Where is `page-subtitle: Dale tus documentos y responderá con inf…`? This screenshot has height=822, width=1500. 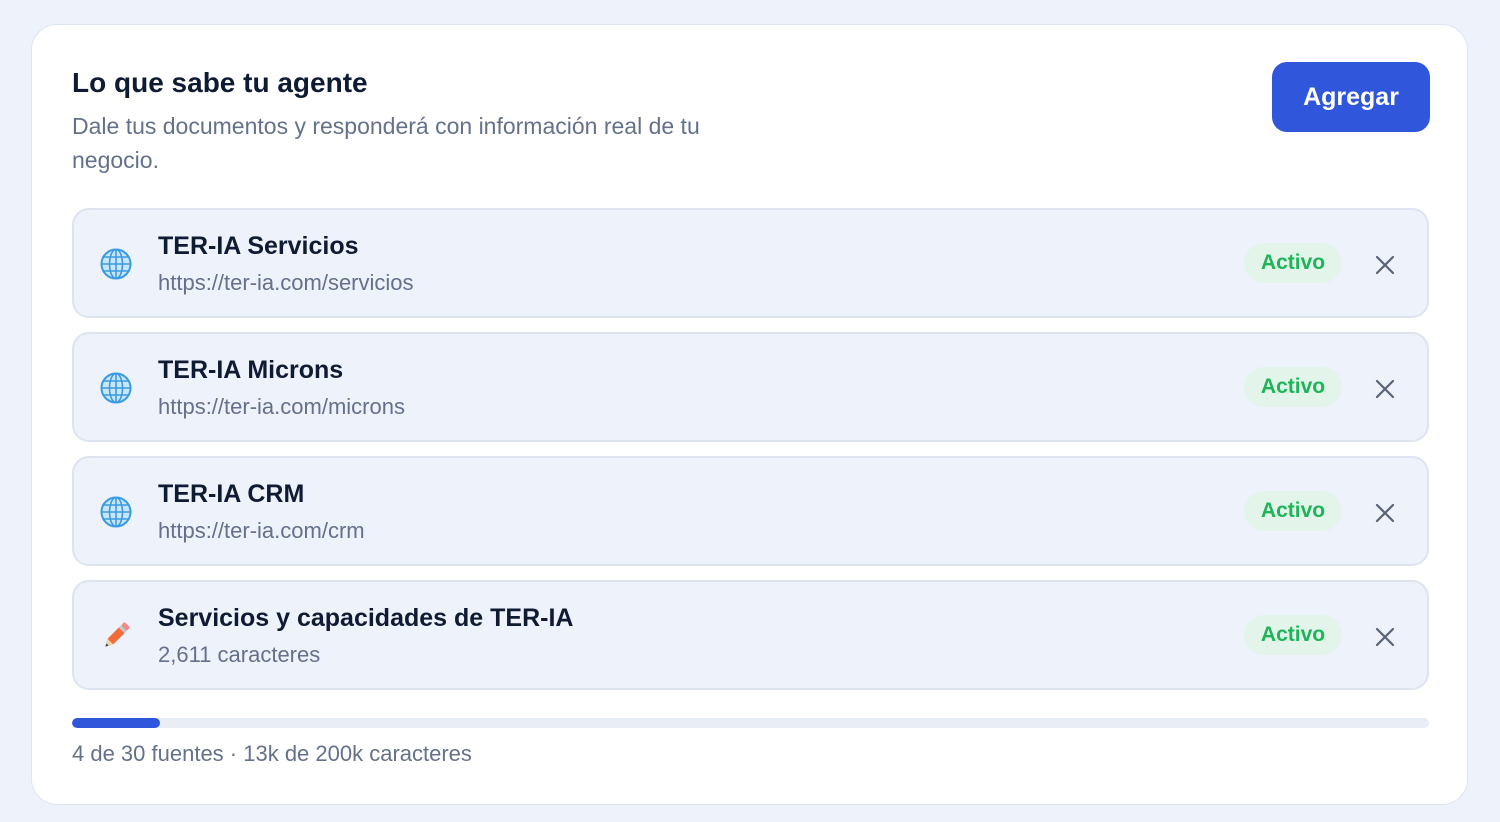 page-subtitle: Dale tus documentos y responderá con inf… is located at coordinates (386, 143).